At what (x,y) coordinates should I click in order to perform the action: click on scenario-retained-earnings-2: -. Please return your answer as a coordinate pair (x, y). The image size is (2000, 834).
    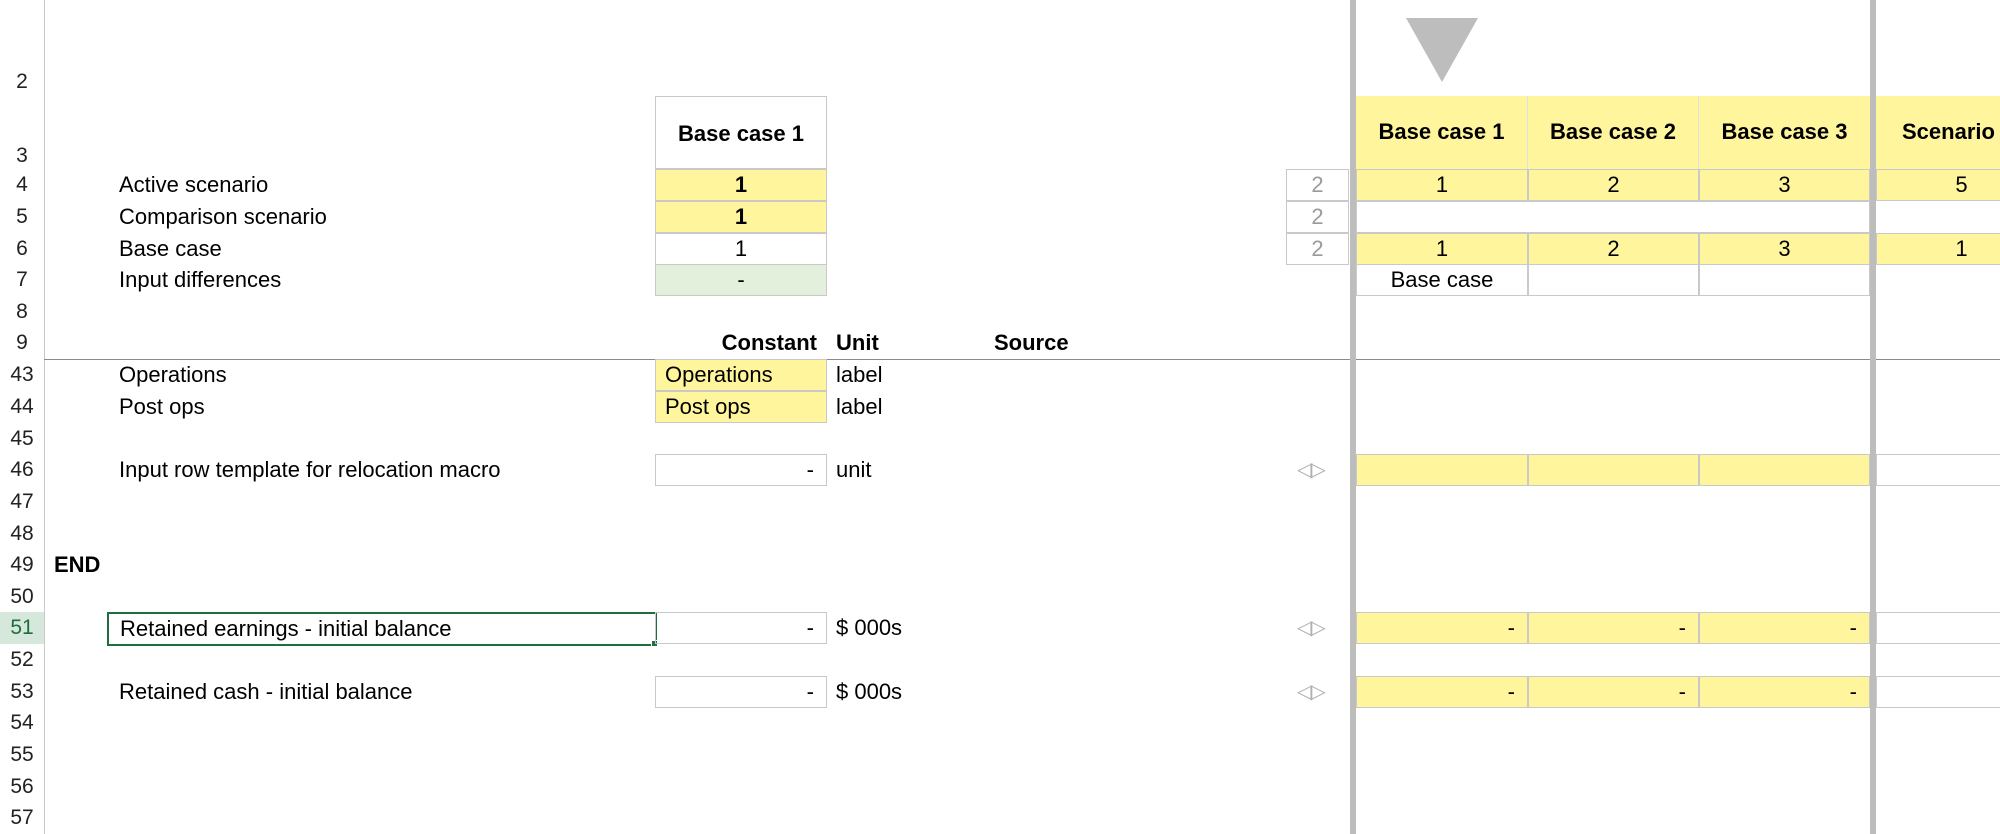
    Looking at the image, I should click on (1613, 628).